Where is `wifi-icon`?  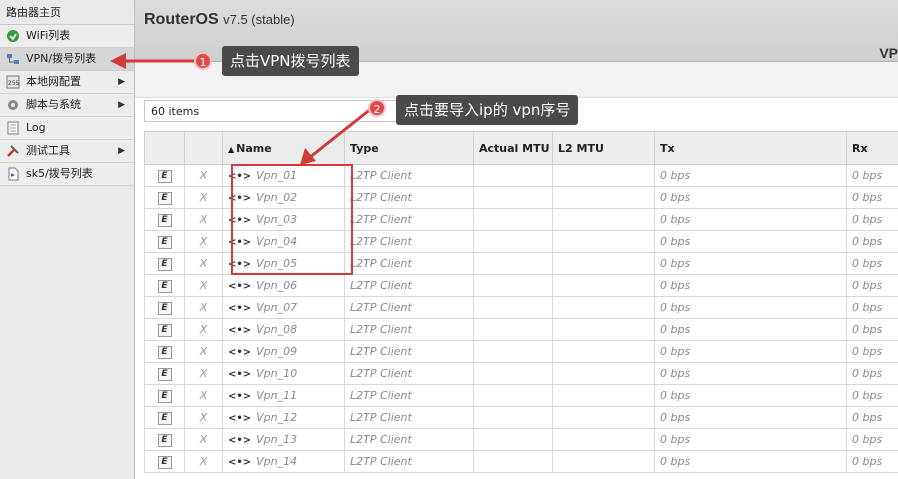
wifi-icon is located at coordinates (13, 36).